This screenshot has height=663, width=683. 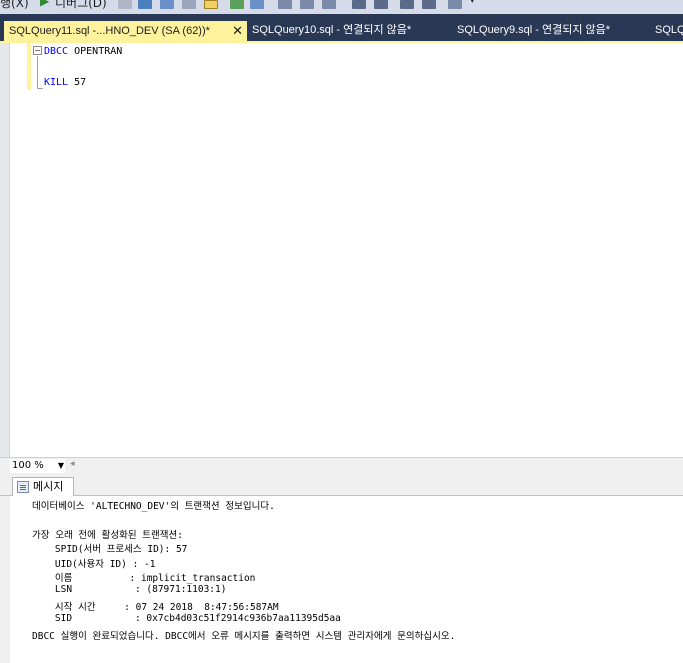 I want to click on stop-icon, so click(x=125, y=4).